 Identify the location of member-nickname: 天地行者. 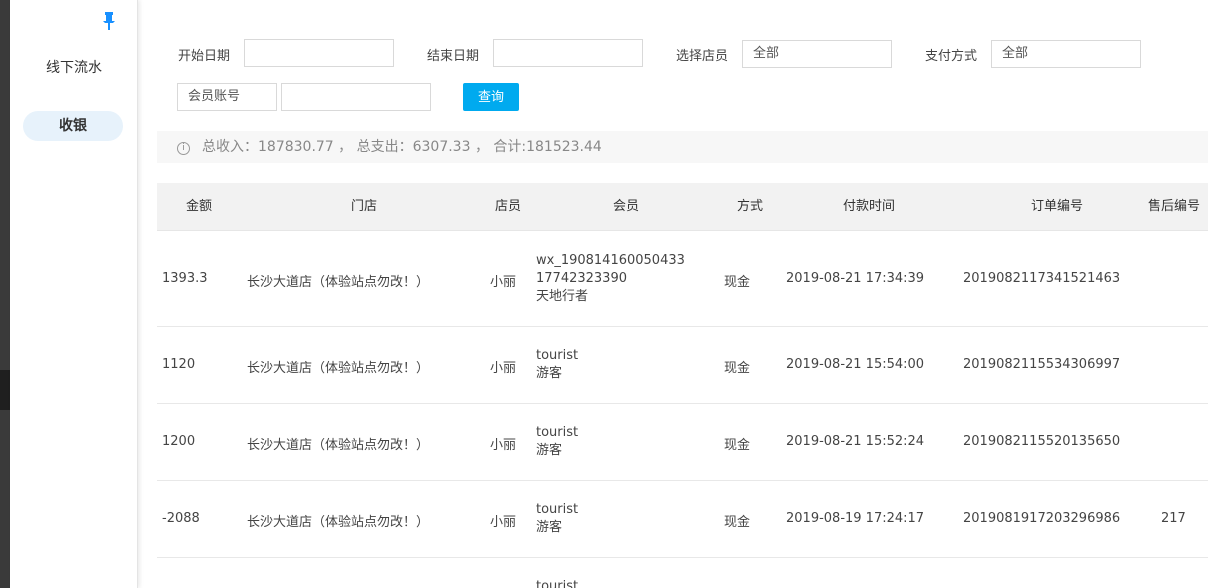
(562, 296).